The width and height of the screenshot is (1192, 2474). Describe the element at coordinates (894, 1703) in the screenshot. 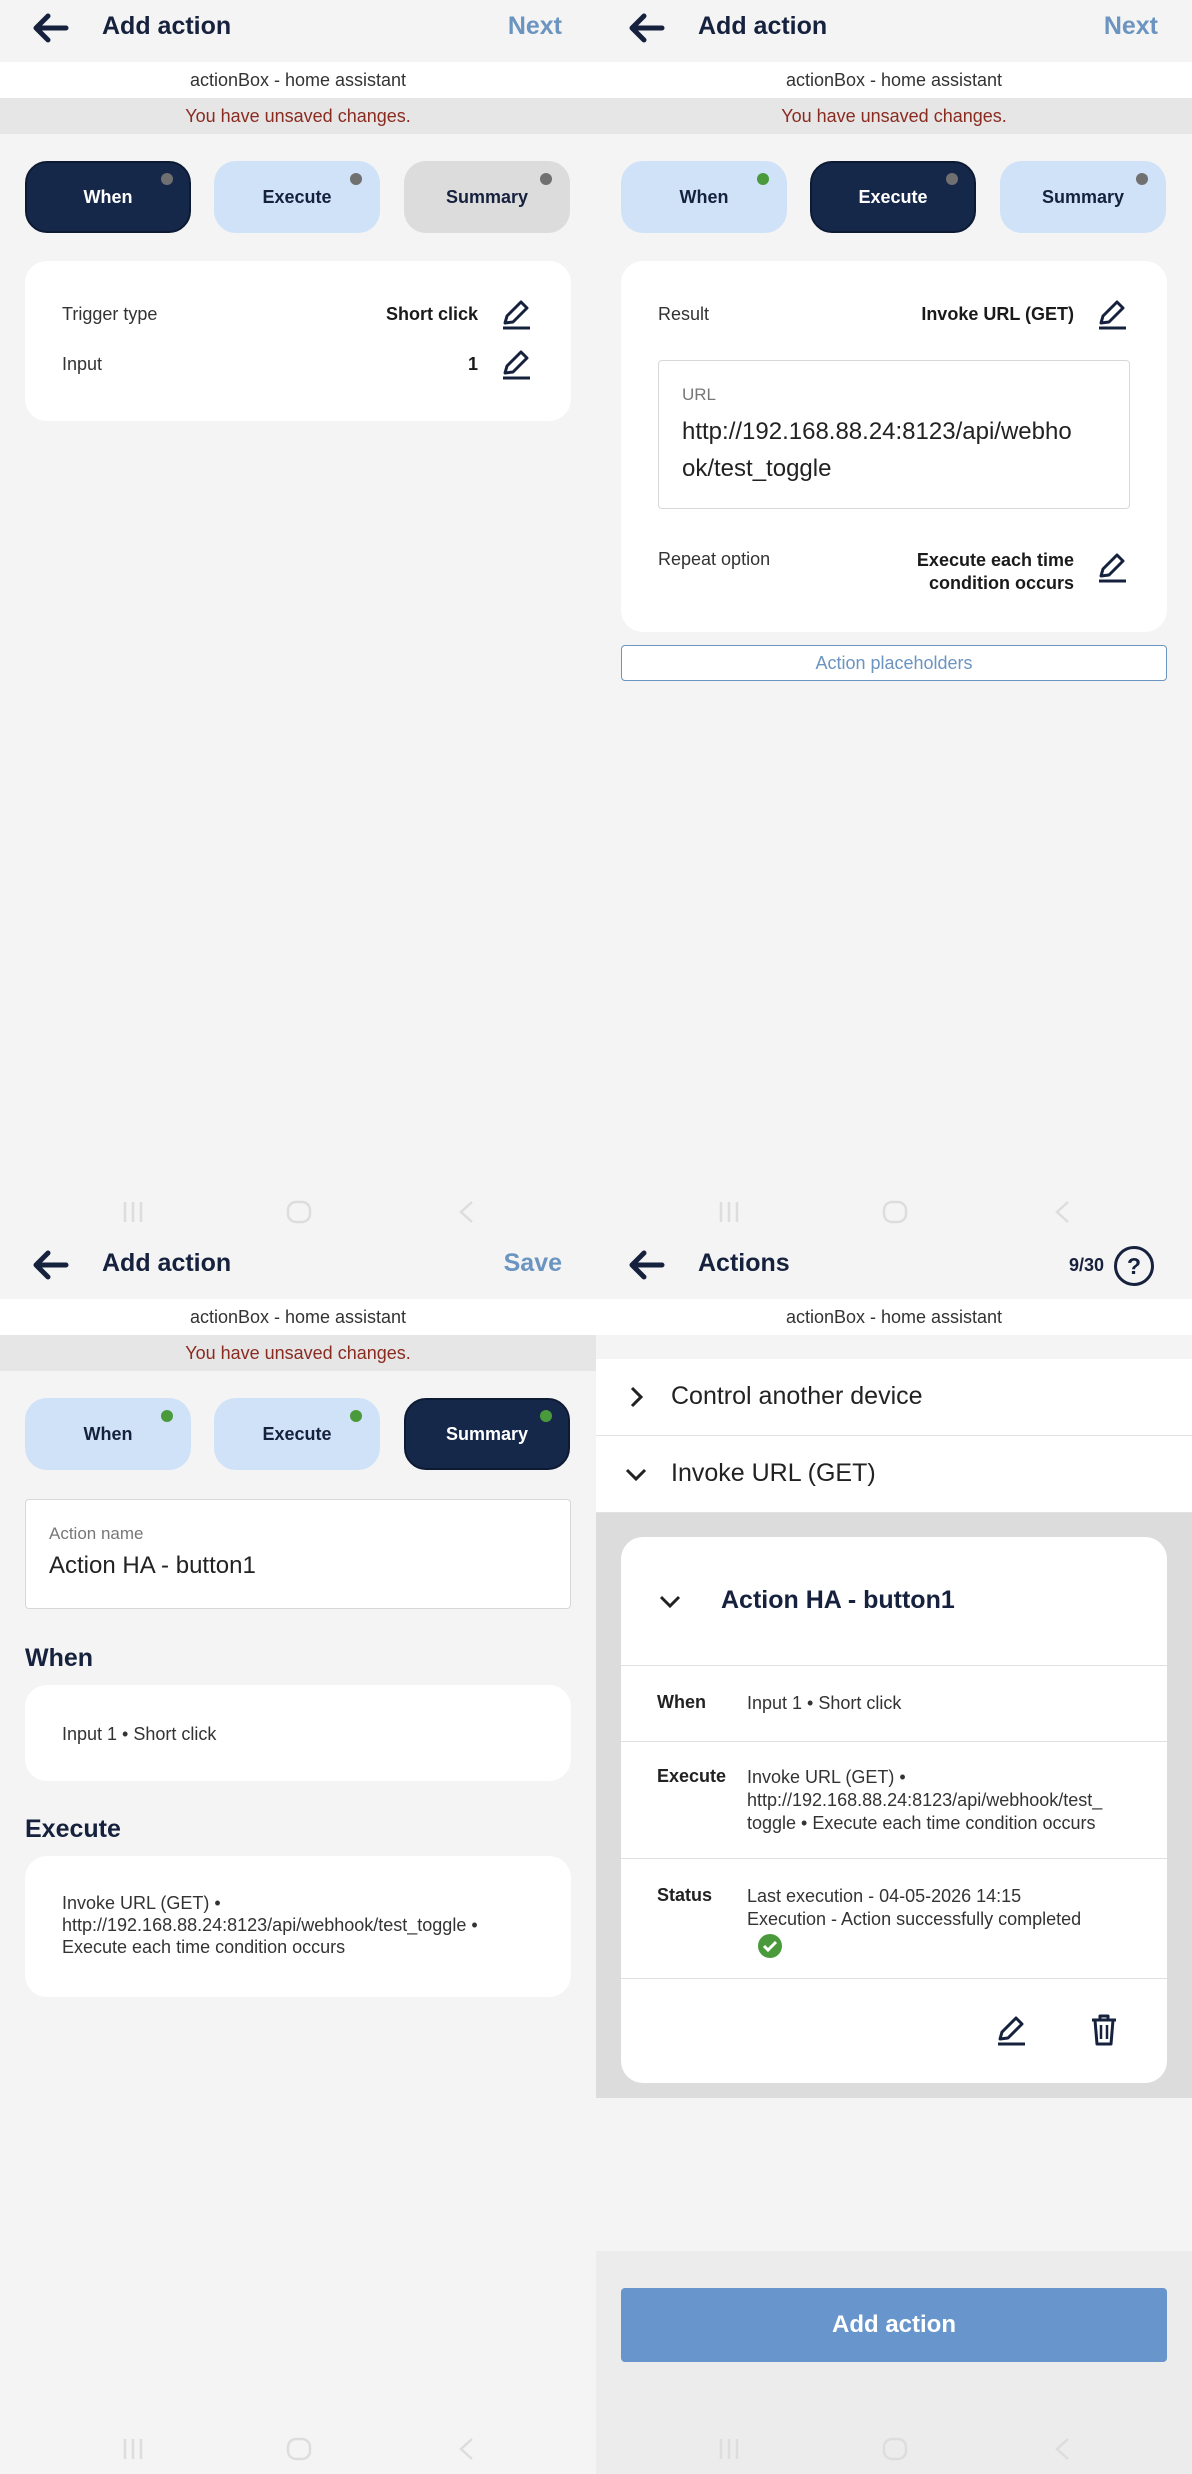

I see `detail-row-when: When Input 1 • Short click` at that location.